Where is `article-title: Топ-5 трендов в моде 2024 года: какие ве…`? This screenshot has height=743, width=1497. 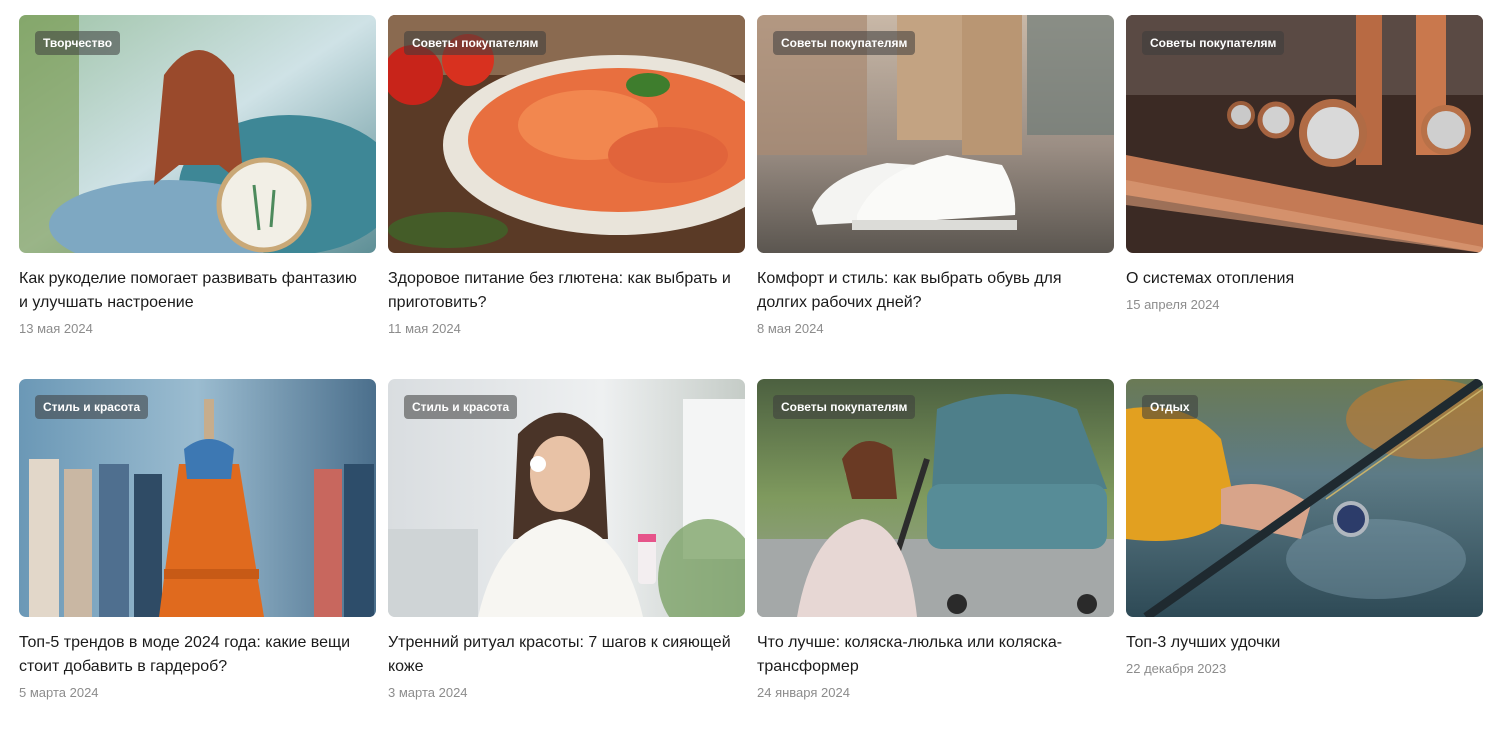 article-title: Топ-5 трендов в моде 2024 года: какие ве… is located at coordinates (194, 655).